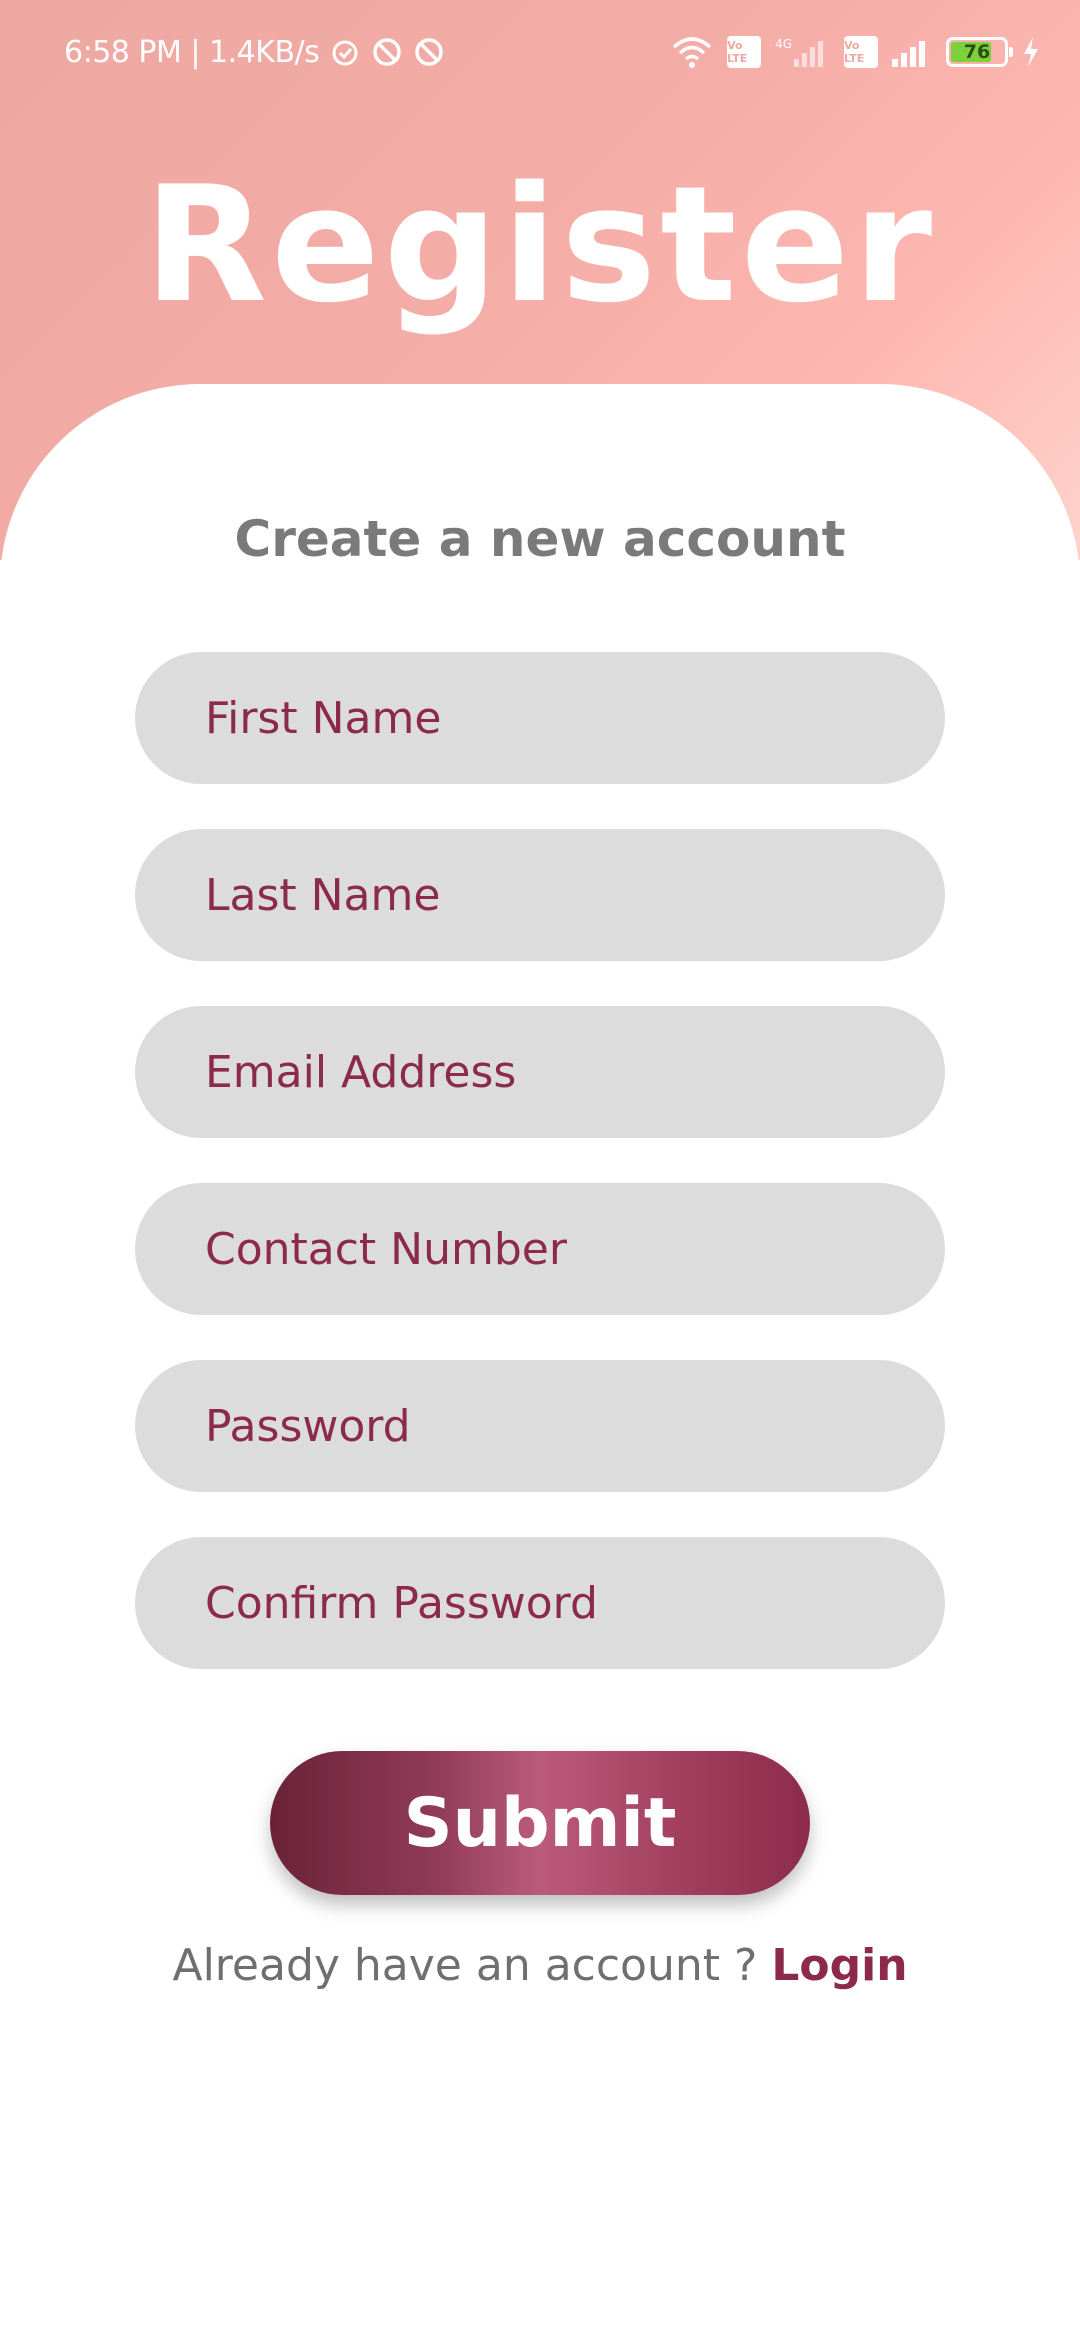 The height and width of the screenshot is (2340, 1080). I want to click on form-subtitle: Create a new account, so click(540, 539).